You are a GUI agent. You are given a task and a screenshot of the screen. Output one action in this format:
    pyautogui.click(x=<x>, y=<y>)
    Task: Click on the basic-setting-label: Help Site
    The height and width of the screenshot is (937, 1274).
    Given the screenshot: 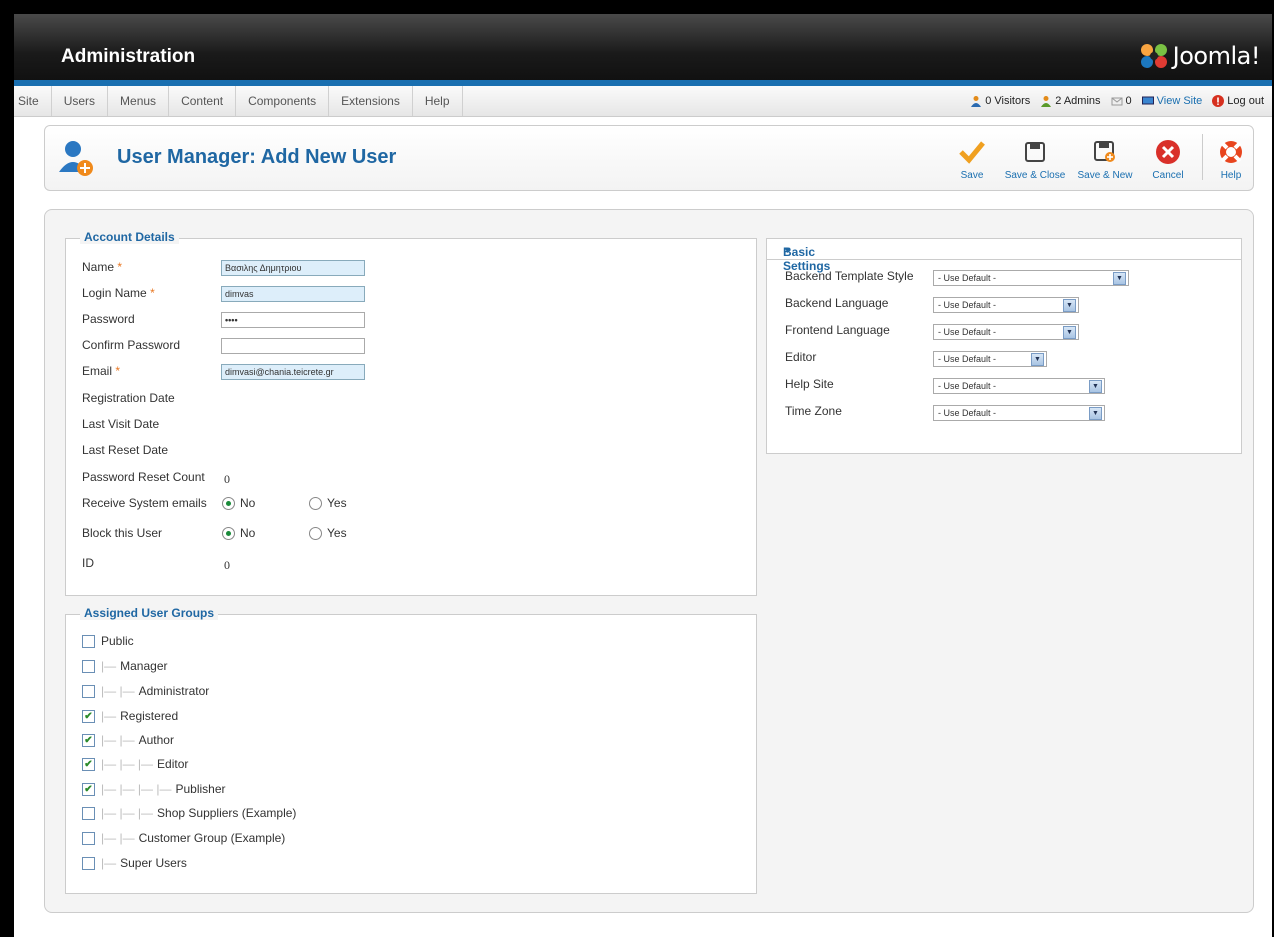 What is the action you would take?
    pyautogui.click(x=809, y=384)
    